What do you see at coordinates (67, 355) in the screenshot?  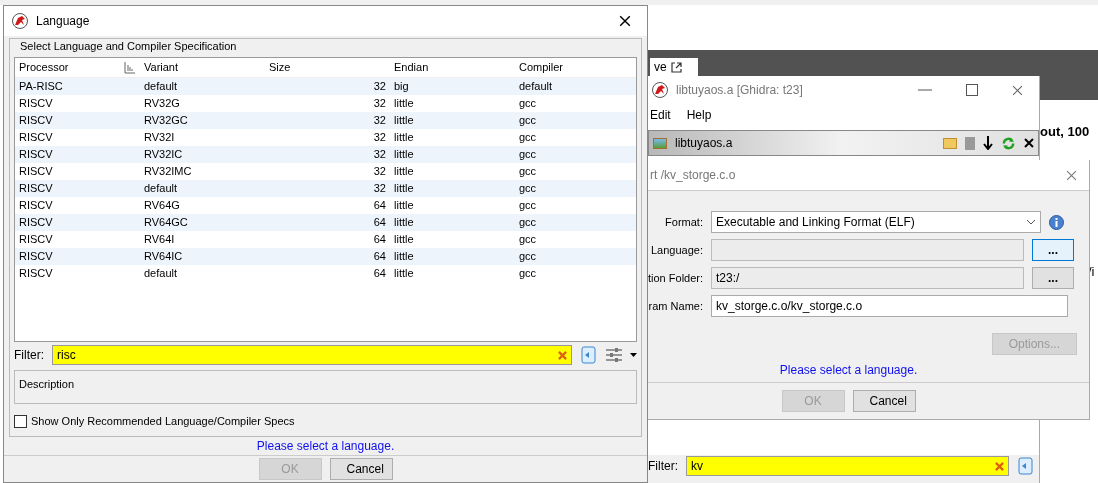 I see `filter-value: risc` at bounding box center [67, 355].